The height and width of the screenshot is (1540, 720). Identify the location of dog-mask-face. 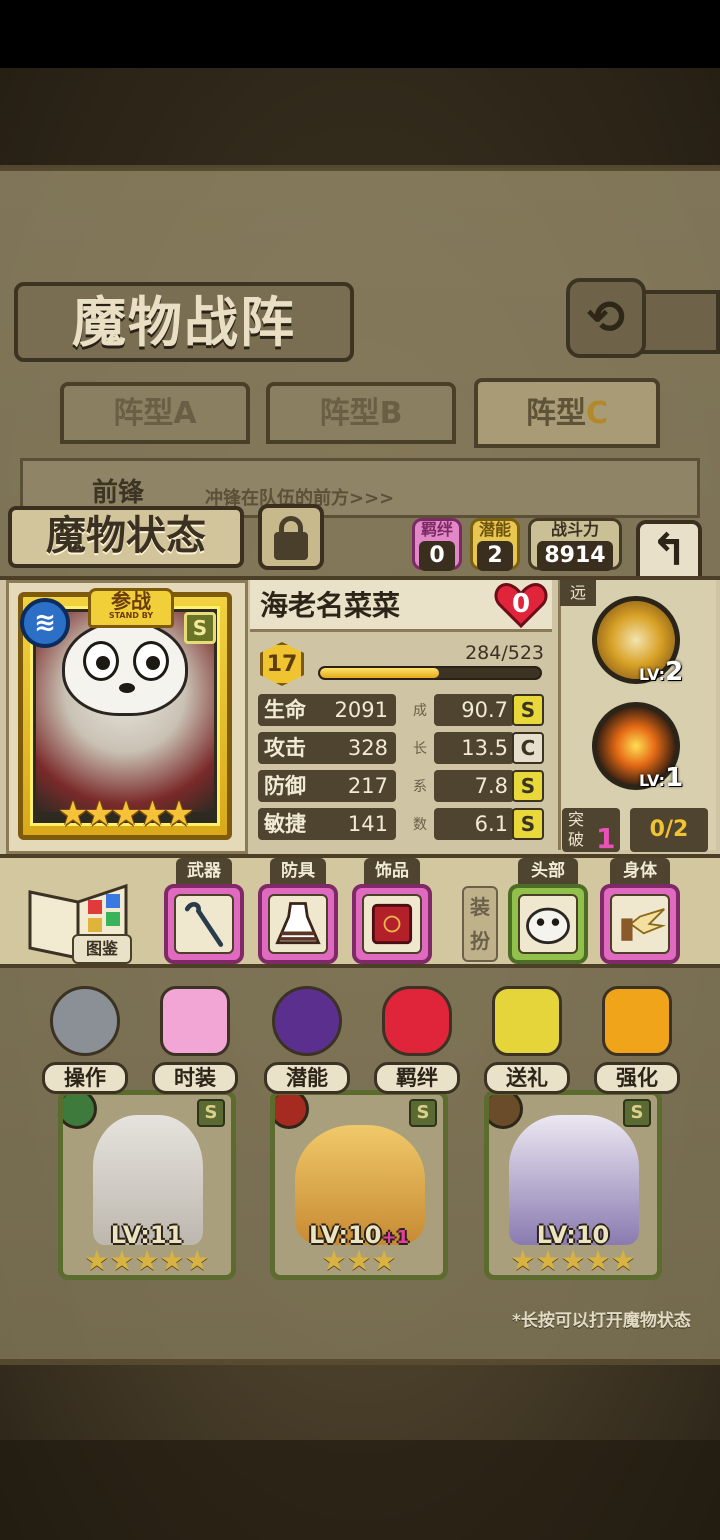
(125, 668).